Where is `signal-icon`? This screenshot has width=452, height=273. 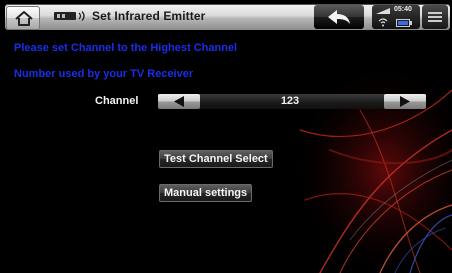 signal-icon is located at coordinates (383, 11).